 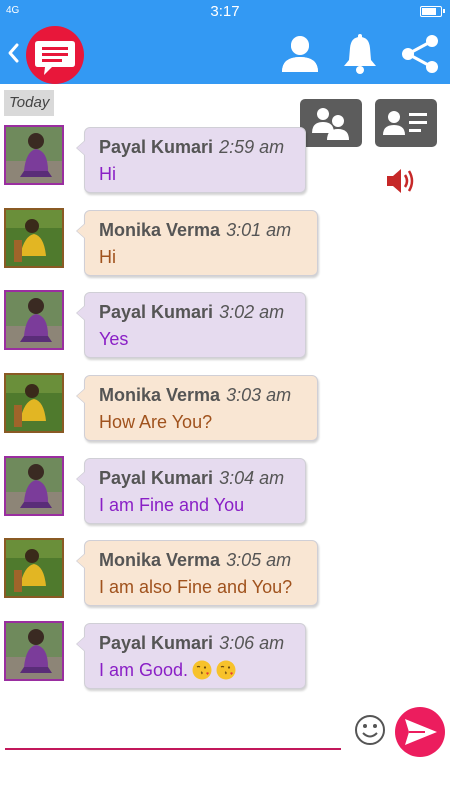 I want to click on message-bubble: Payal Kumari 3:02 am Yes, so click(x=191, y=325).